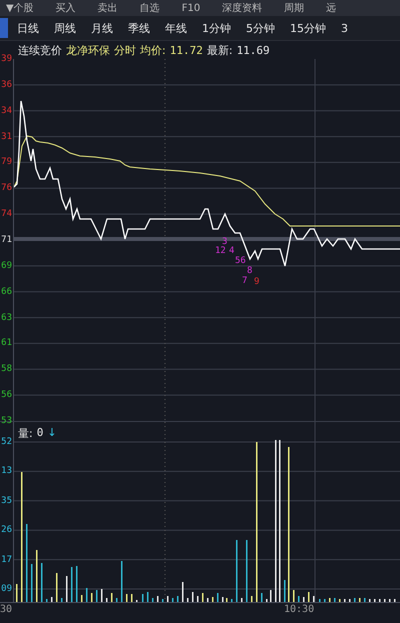 This screenshot has width=400, height=623. I want to click on price-axis-label: 79, so click(6, 162).